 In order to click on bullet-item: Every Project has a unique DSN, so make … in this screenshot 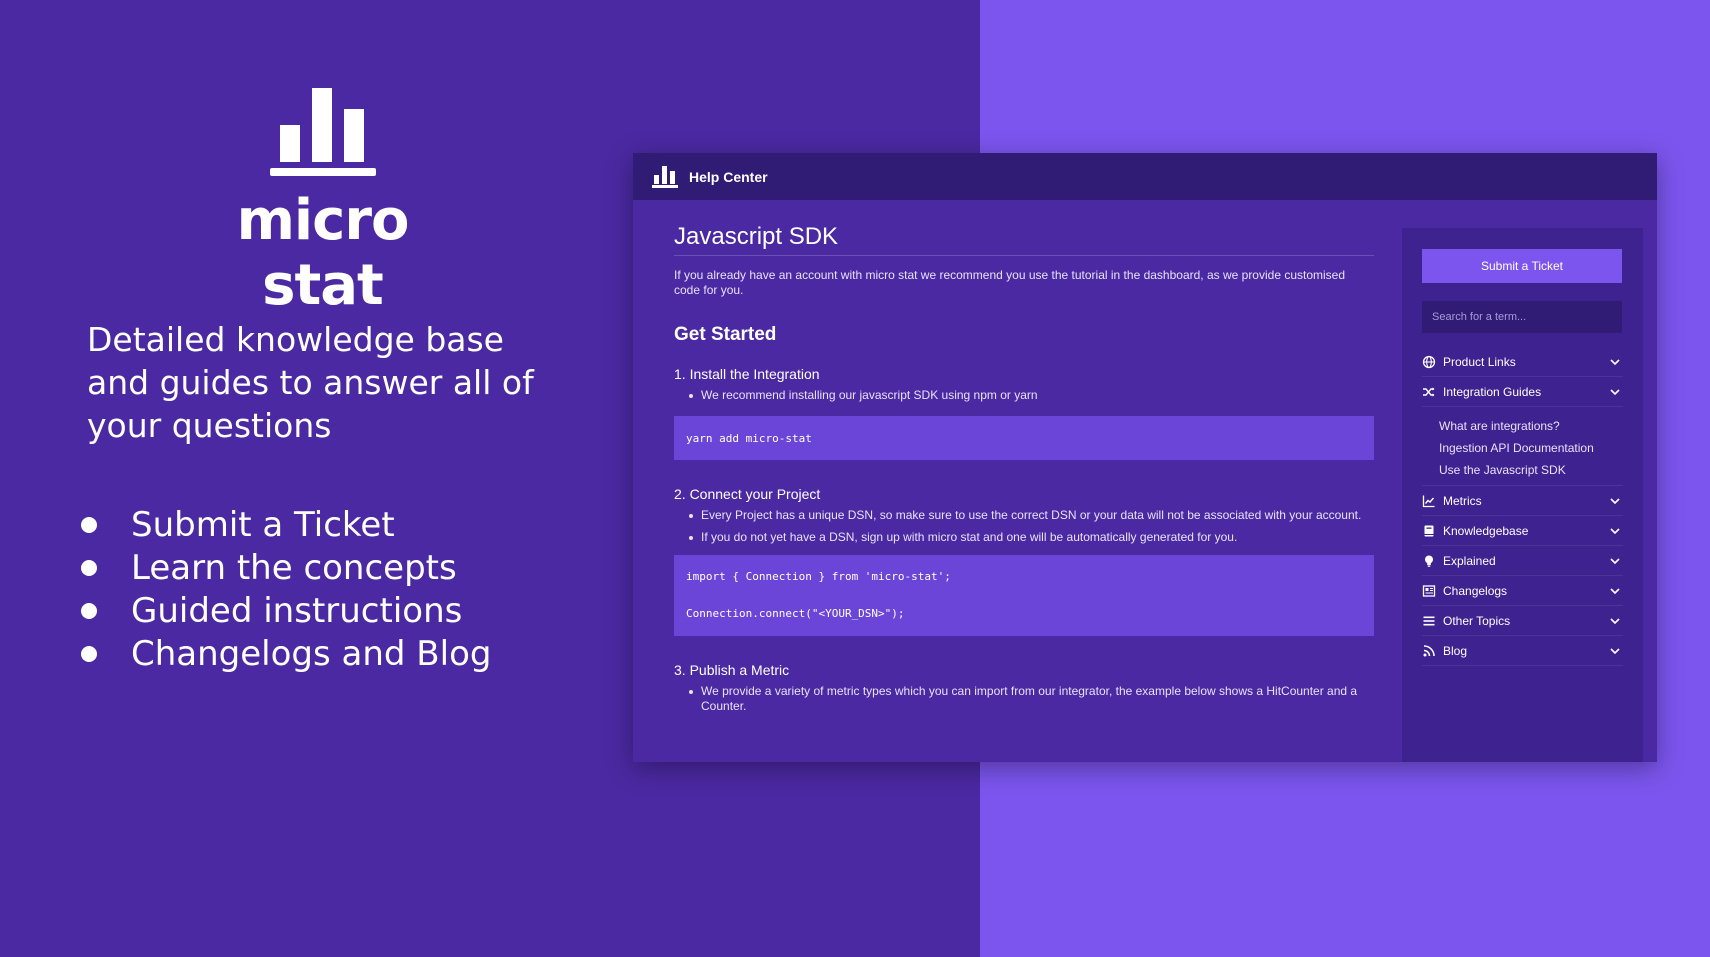, I will do `click(1031, 515)`.